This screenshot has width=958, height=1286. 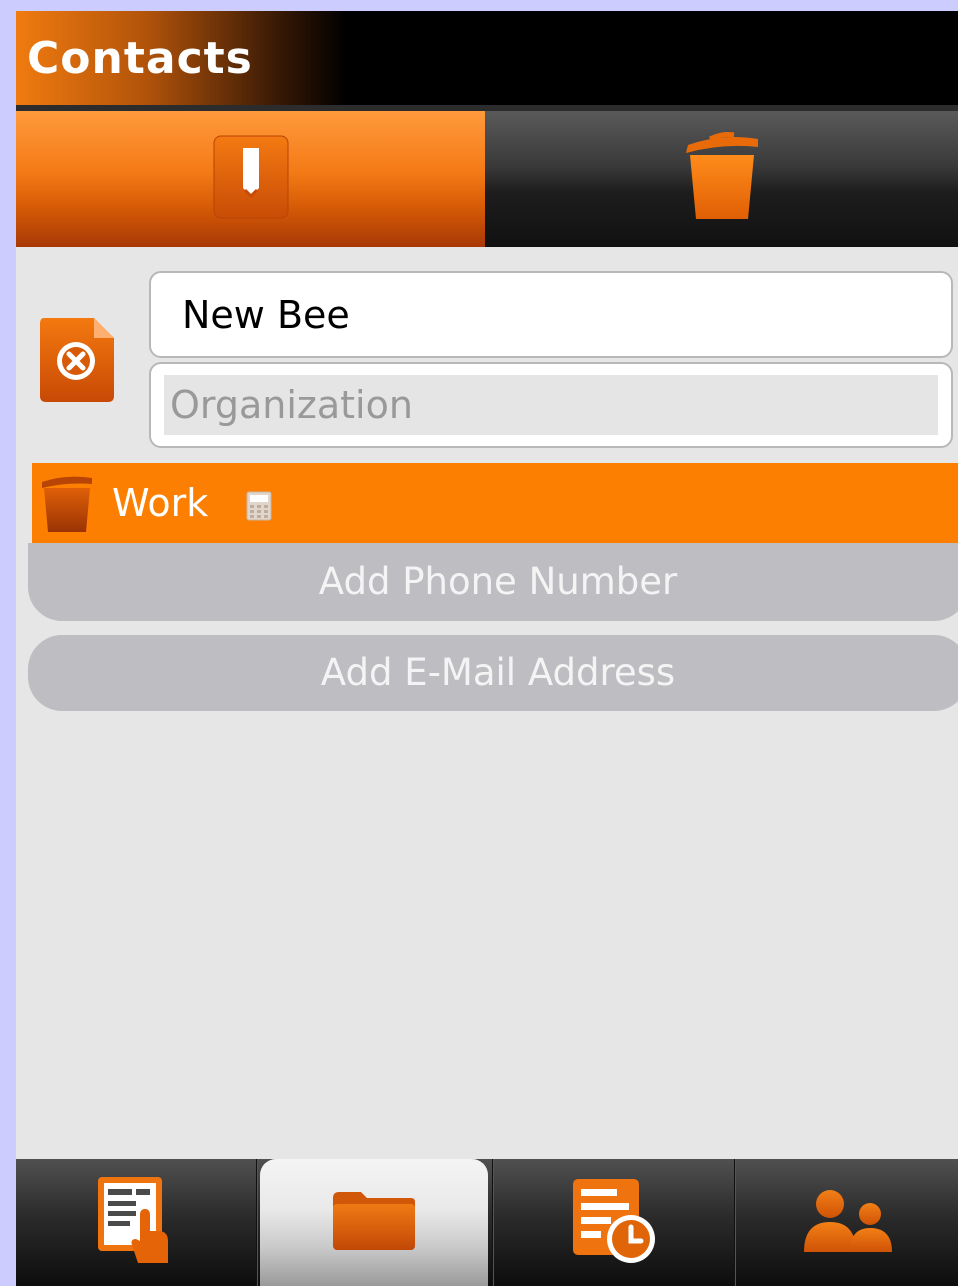 I want to click on title-bar: Contacts, so click(x=487, y=58).